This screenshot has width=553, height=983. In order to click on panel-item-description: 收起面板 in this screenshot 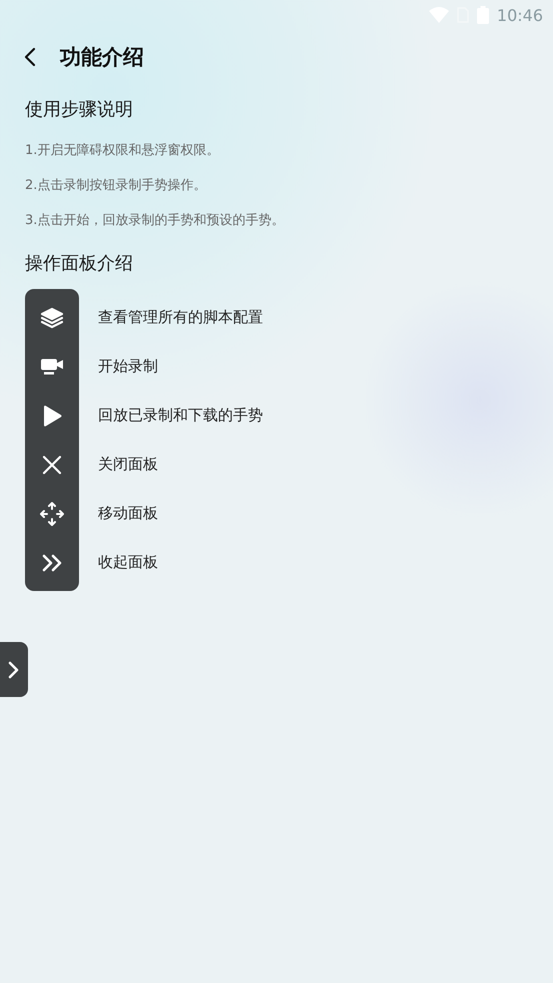, I will do `click(128, 562)`.